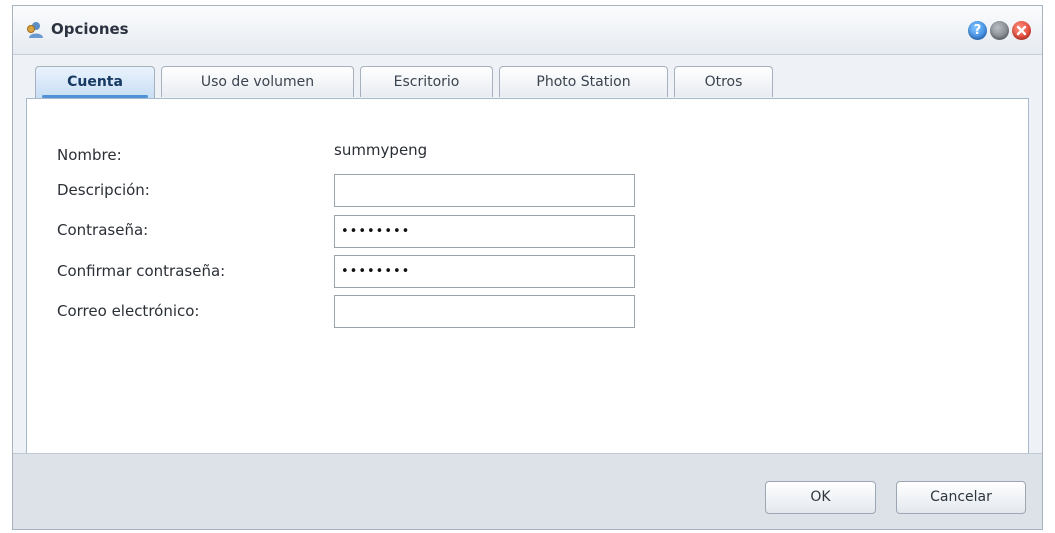 The image size is (1055, 533). I want to click on user-options-icon, so click(35, 30).